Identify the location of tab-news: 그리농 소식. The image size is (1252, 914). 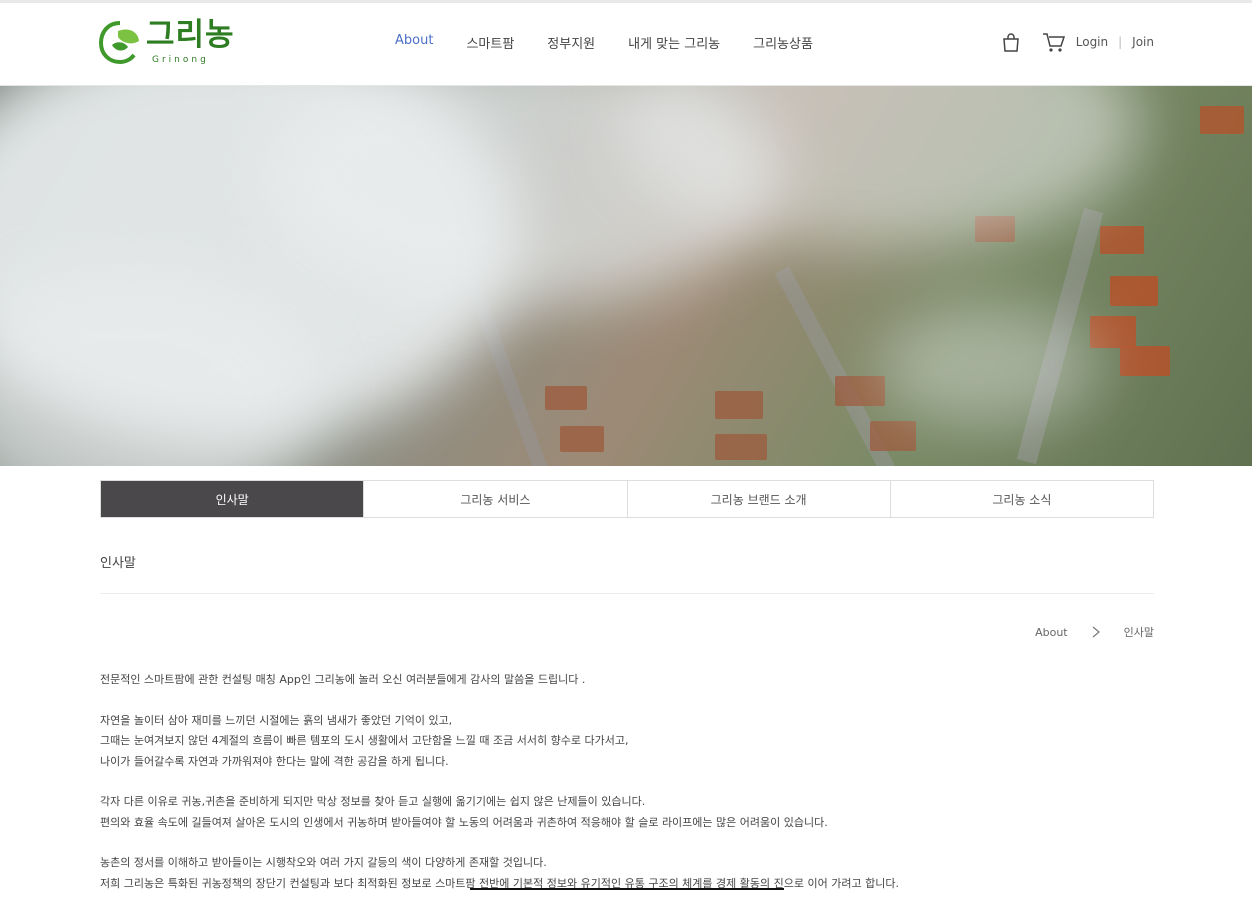
(1022, 499).